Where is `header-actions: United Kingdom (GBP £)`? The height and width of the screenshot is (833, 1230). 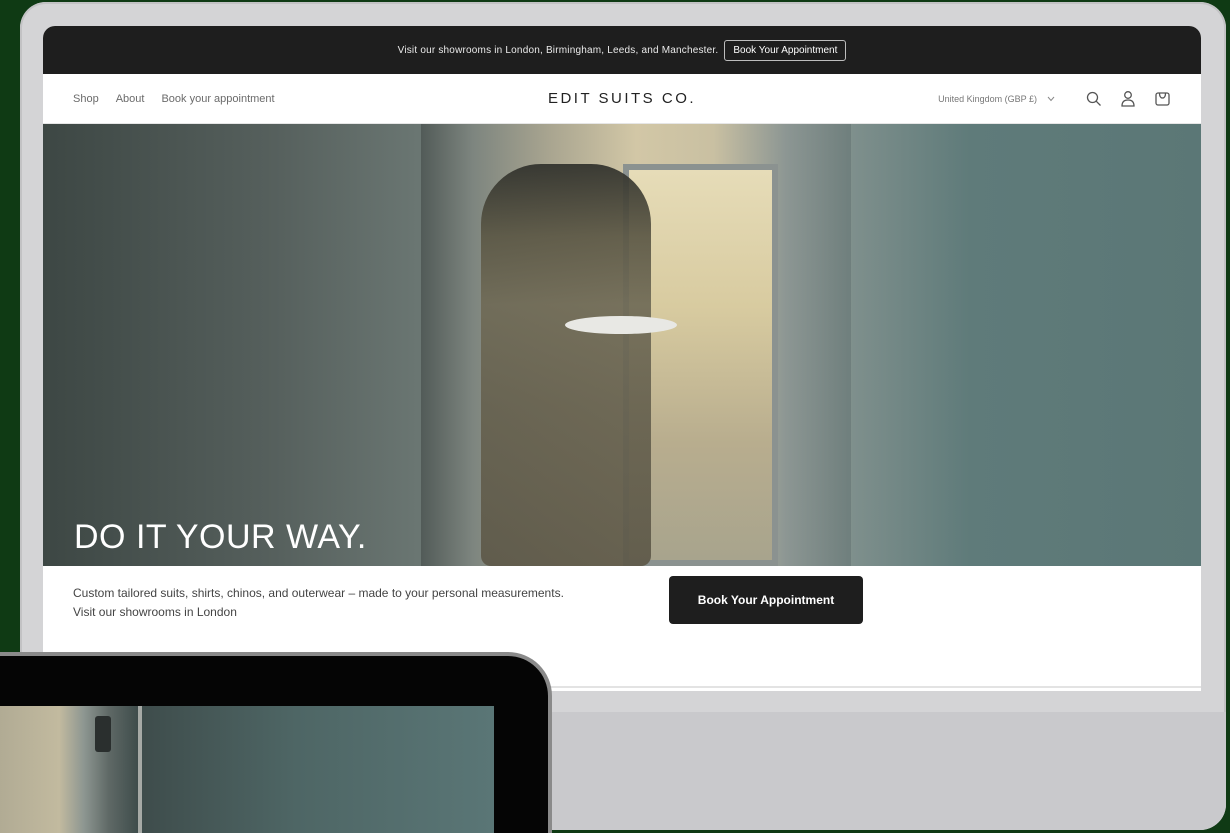
header-actions: United Kingdom (GBP £) is located at coordinates (1054, 99).